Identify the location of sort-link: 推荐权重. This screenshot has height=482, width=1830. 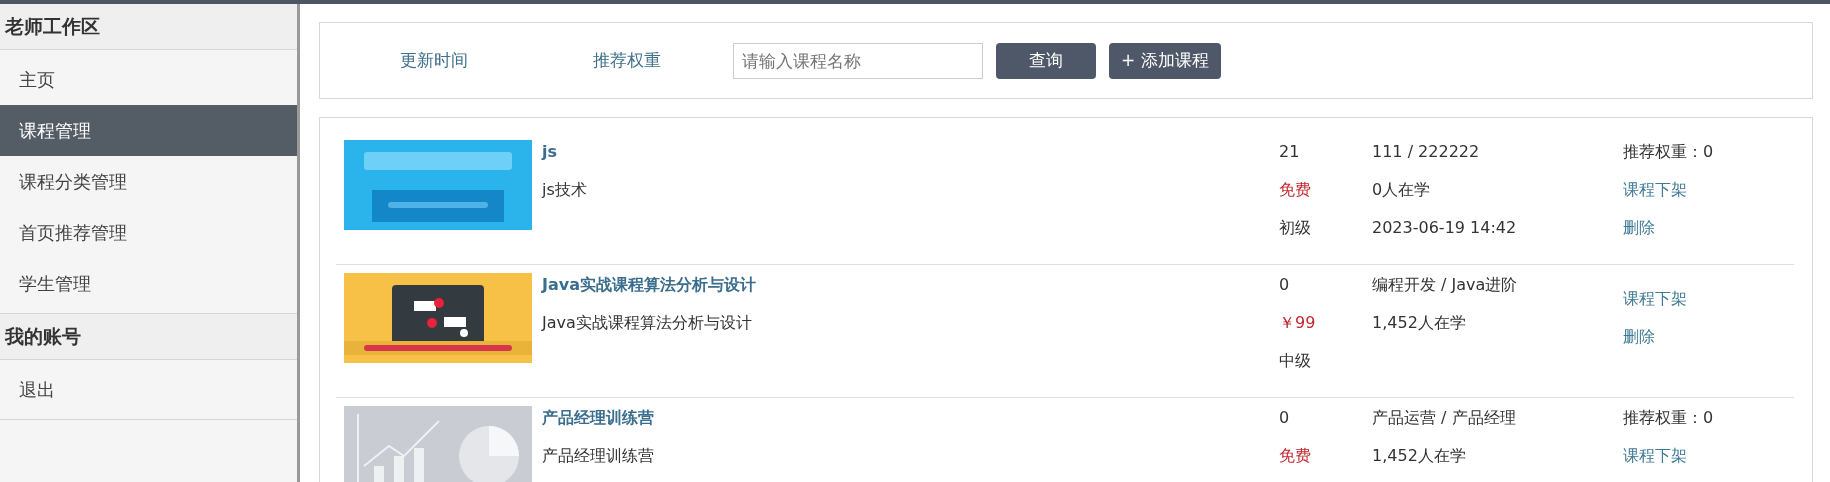
(627, 60).